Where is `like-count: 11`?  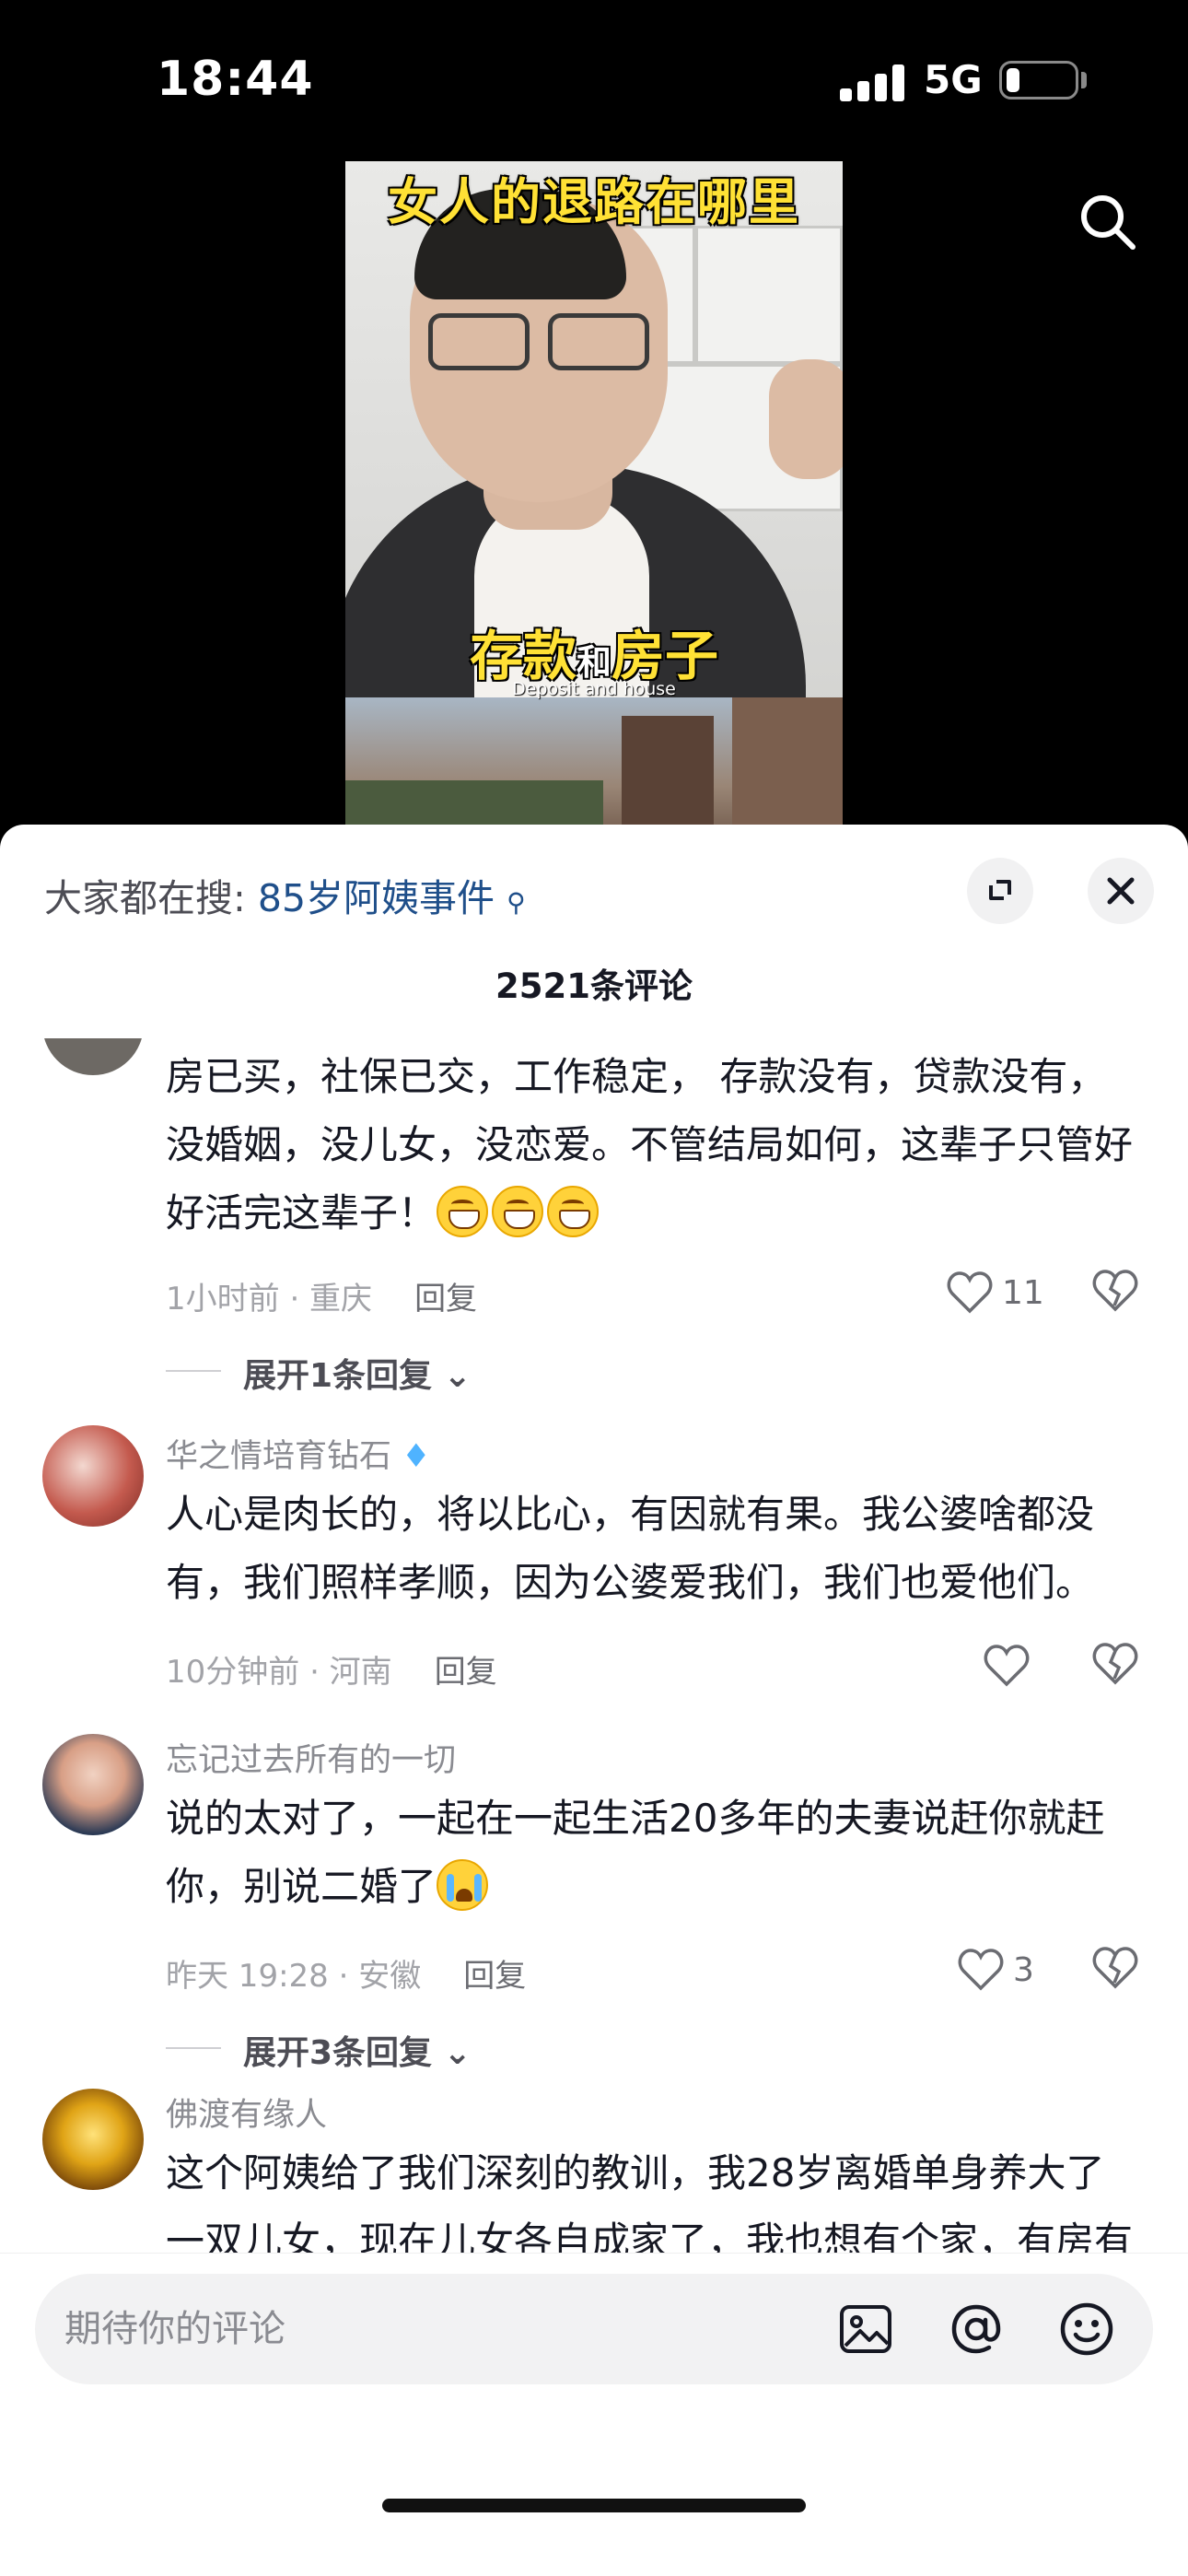
like-count: 11 is located at coordinates (1023, 1293).